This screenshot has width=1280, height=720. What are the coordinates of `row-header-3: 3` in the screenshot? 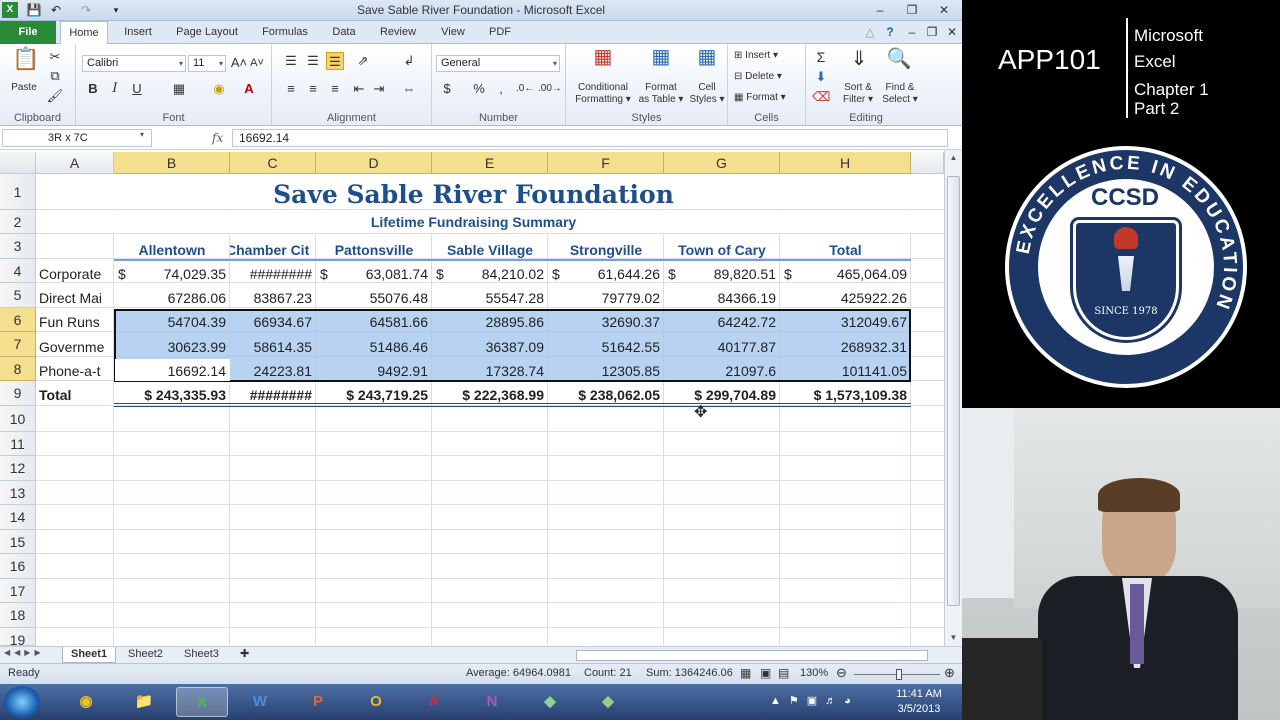 It's located at (18, 246).